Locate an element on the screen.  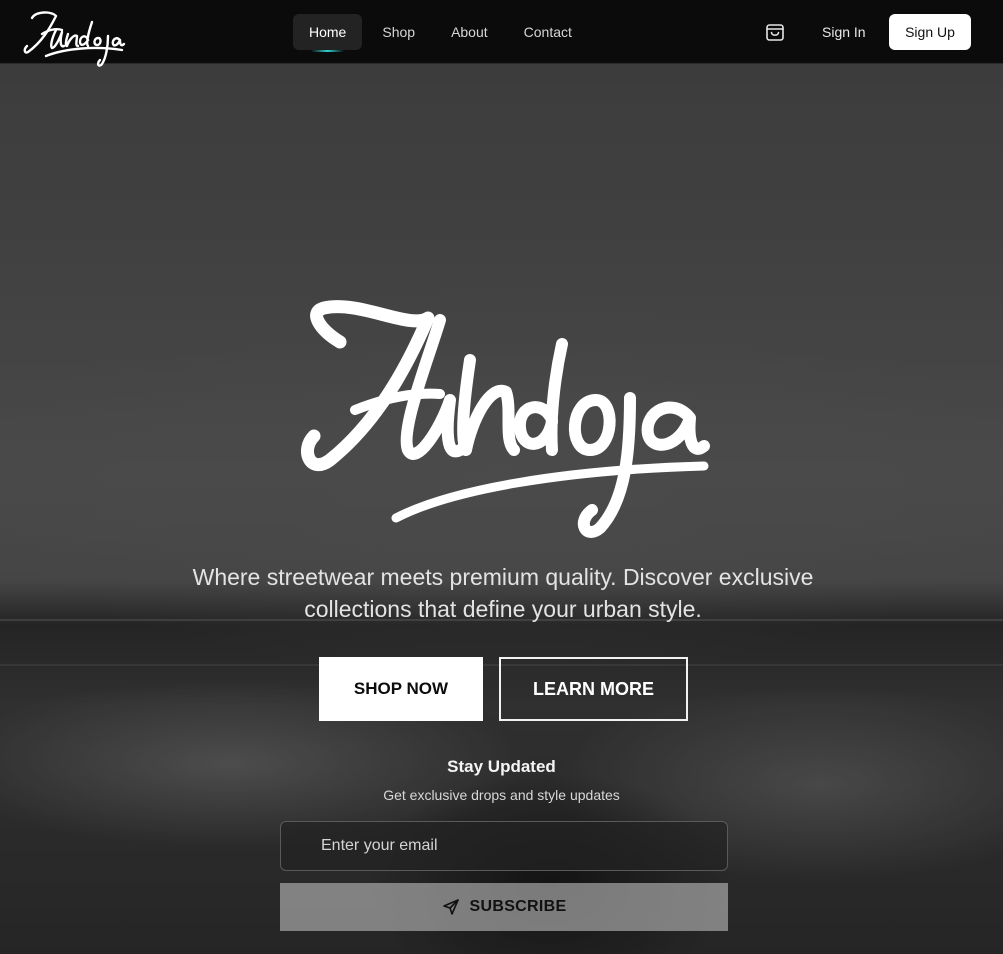
sign-in-link: Sign In is located at coordinates (844, 32).